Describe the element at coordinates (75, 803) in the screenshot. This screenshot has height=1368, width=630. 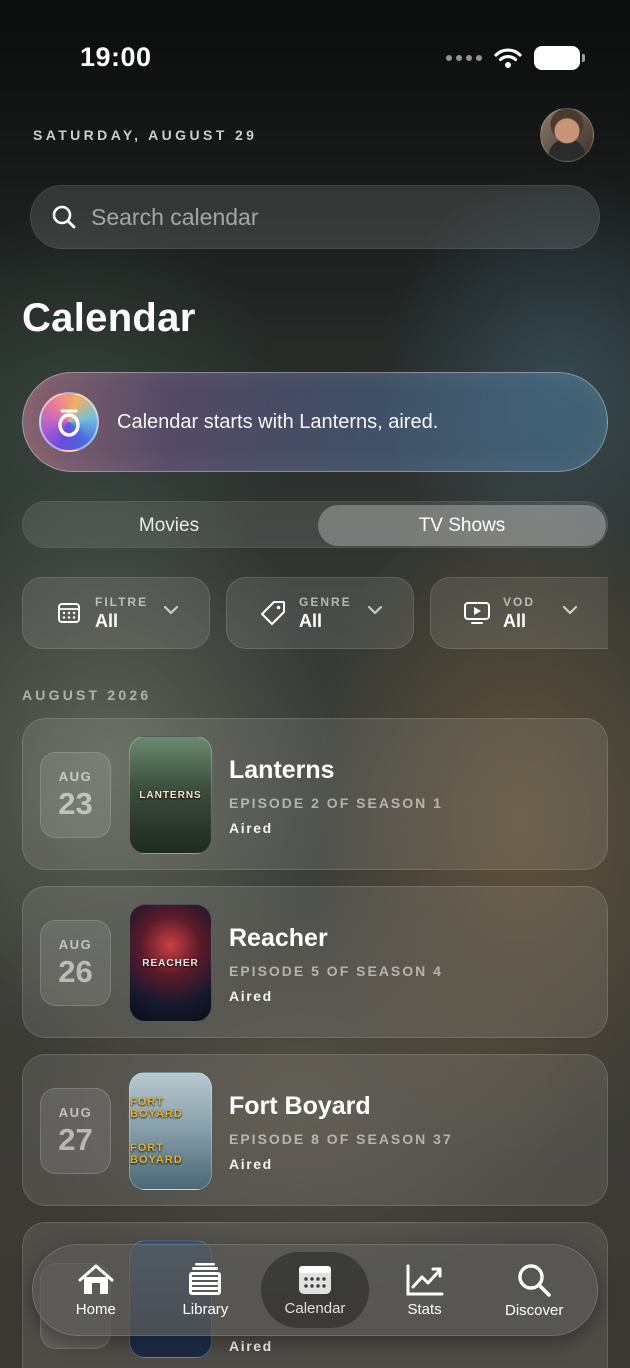
I see `date-day: 23` at that location.